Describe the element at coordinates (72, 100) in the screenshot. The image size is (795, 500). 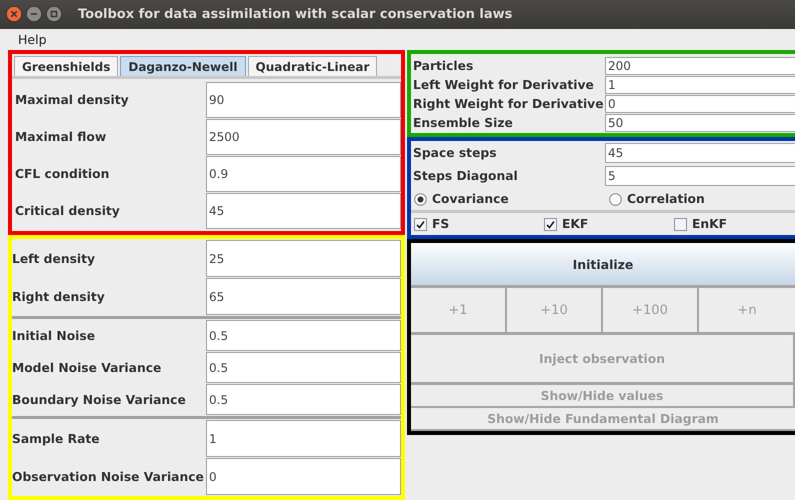
I see `field-label: Maximal density` at that location.